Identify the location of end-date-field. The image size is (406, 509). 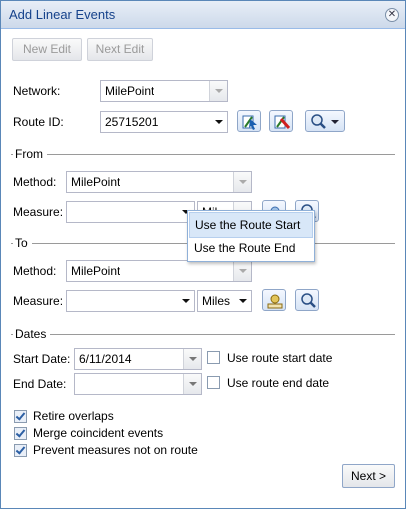
(138, 384).